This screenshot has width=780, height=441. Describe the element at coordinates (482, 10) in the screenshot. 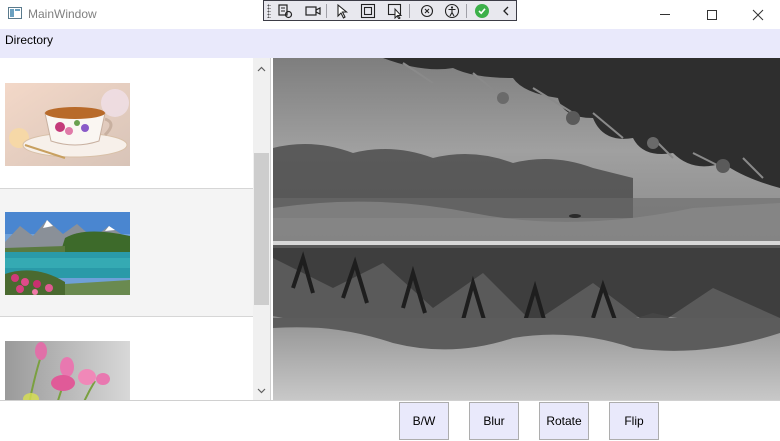

I see `checkmark-icon` at that location.